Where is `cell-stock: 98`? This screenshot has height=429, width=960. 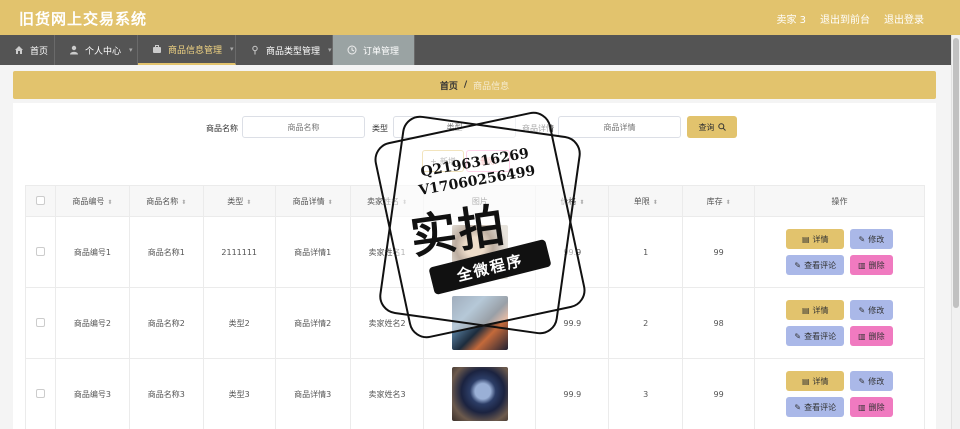 cell-stock: 98 is located at coordinates (719, 323).